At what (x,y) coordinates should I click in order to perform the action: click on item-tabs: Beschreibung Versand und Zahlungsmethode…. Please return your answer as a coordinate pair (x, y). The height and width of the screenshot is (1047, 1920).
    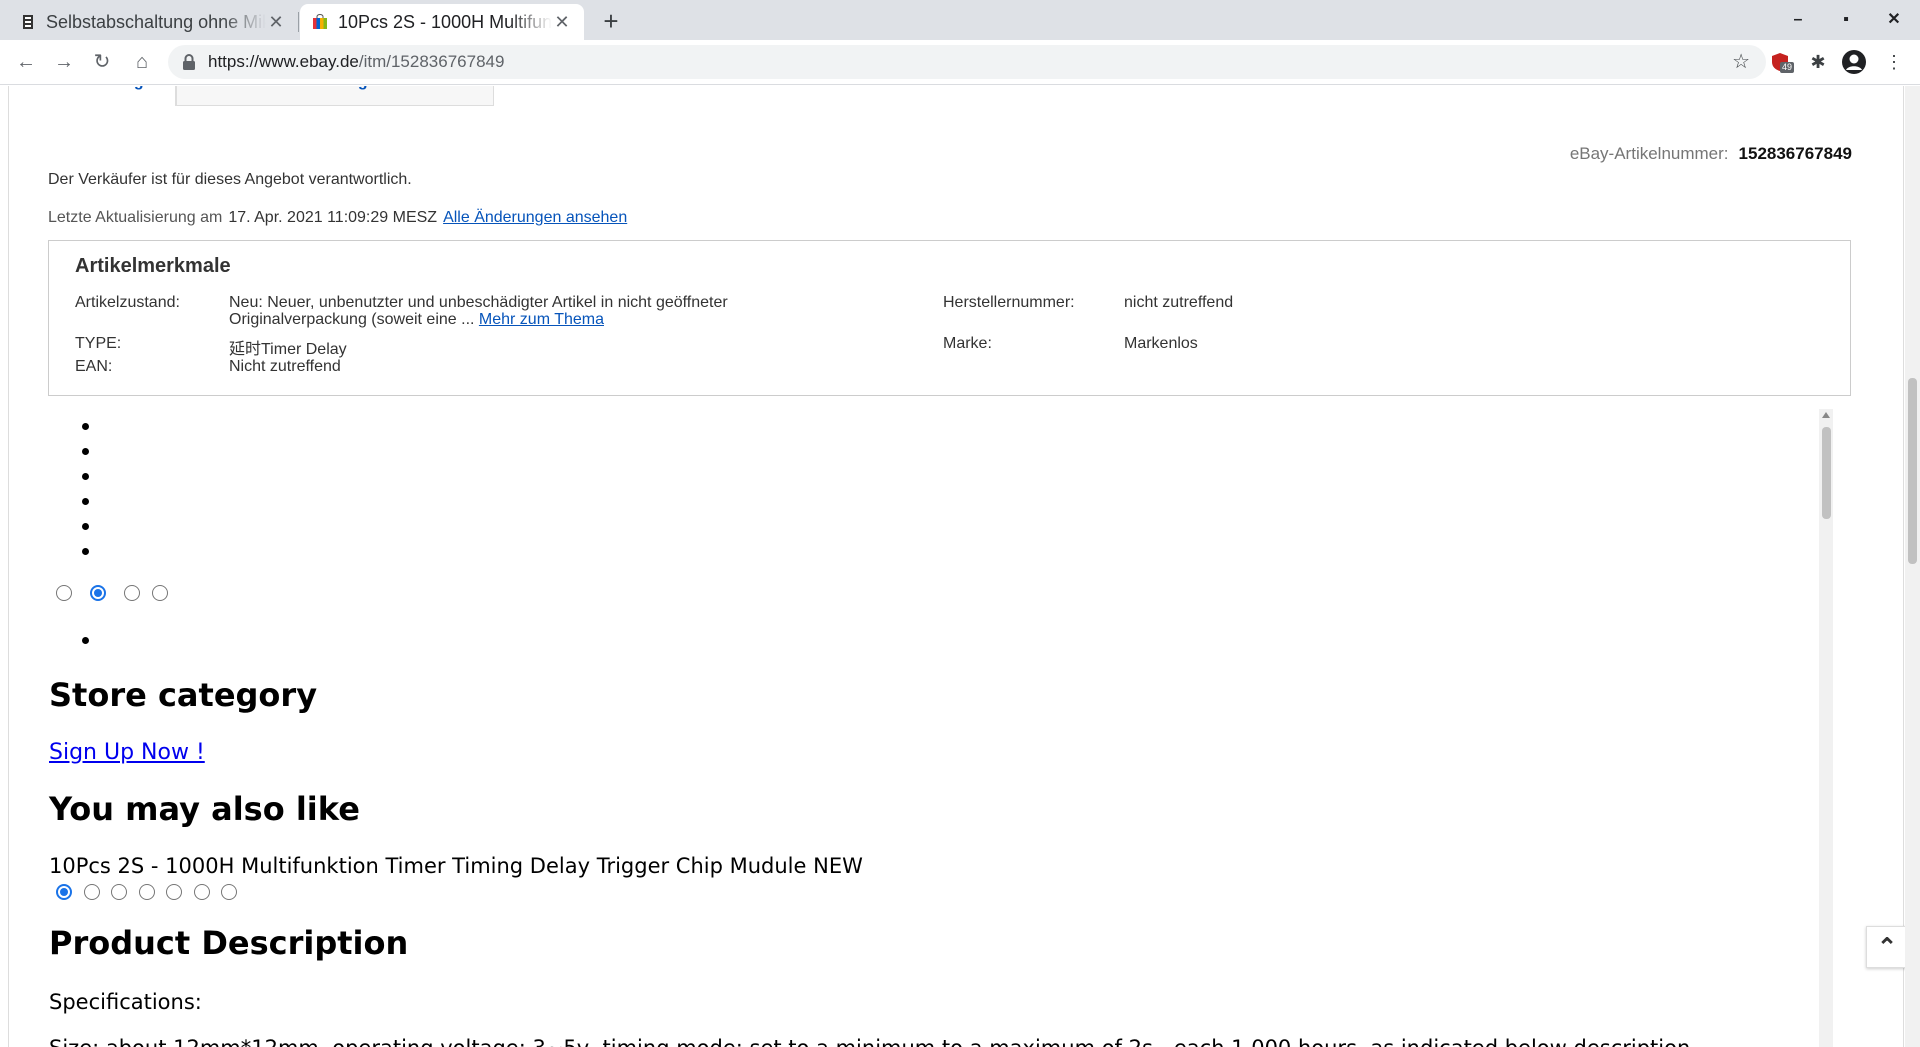
    Looking at the image, I should click on (251, 96).